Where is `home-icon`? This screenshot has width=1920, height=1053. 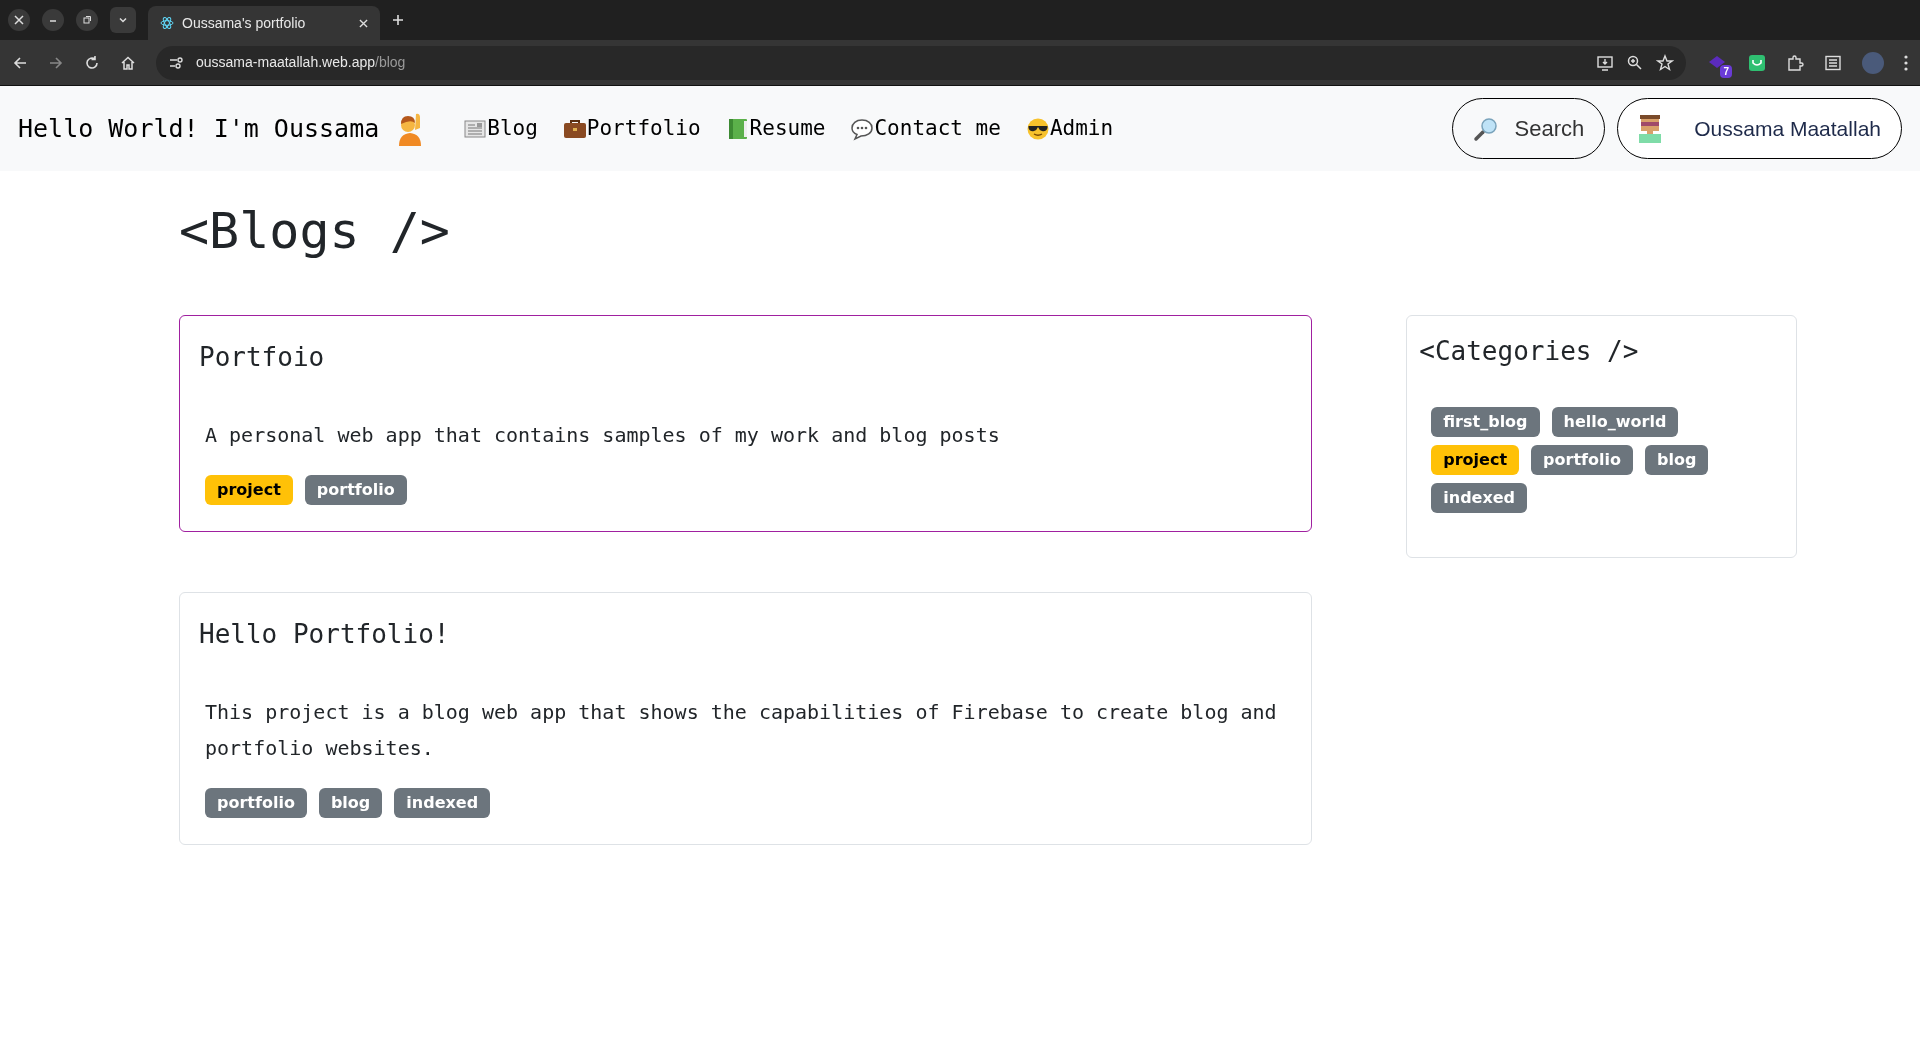
home-icon is located at coordinates (128, 62).